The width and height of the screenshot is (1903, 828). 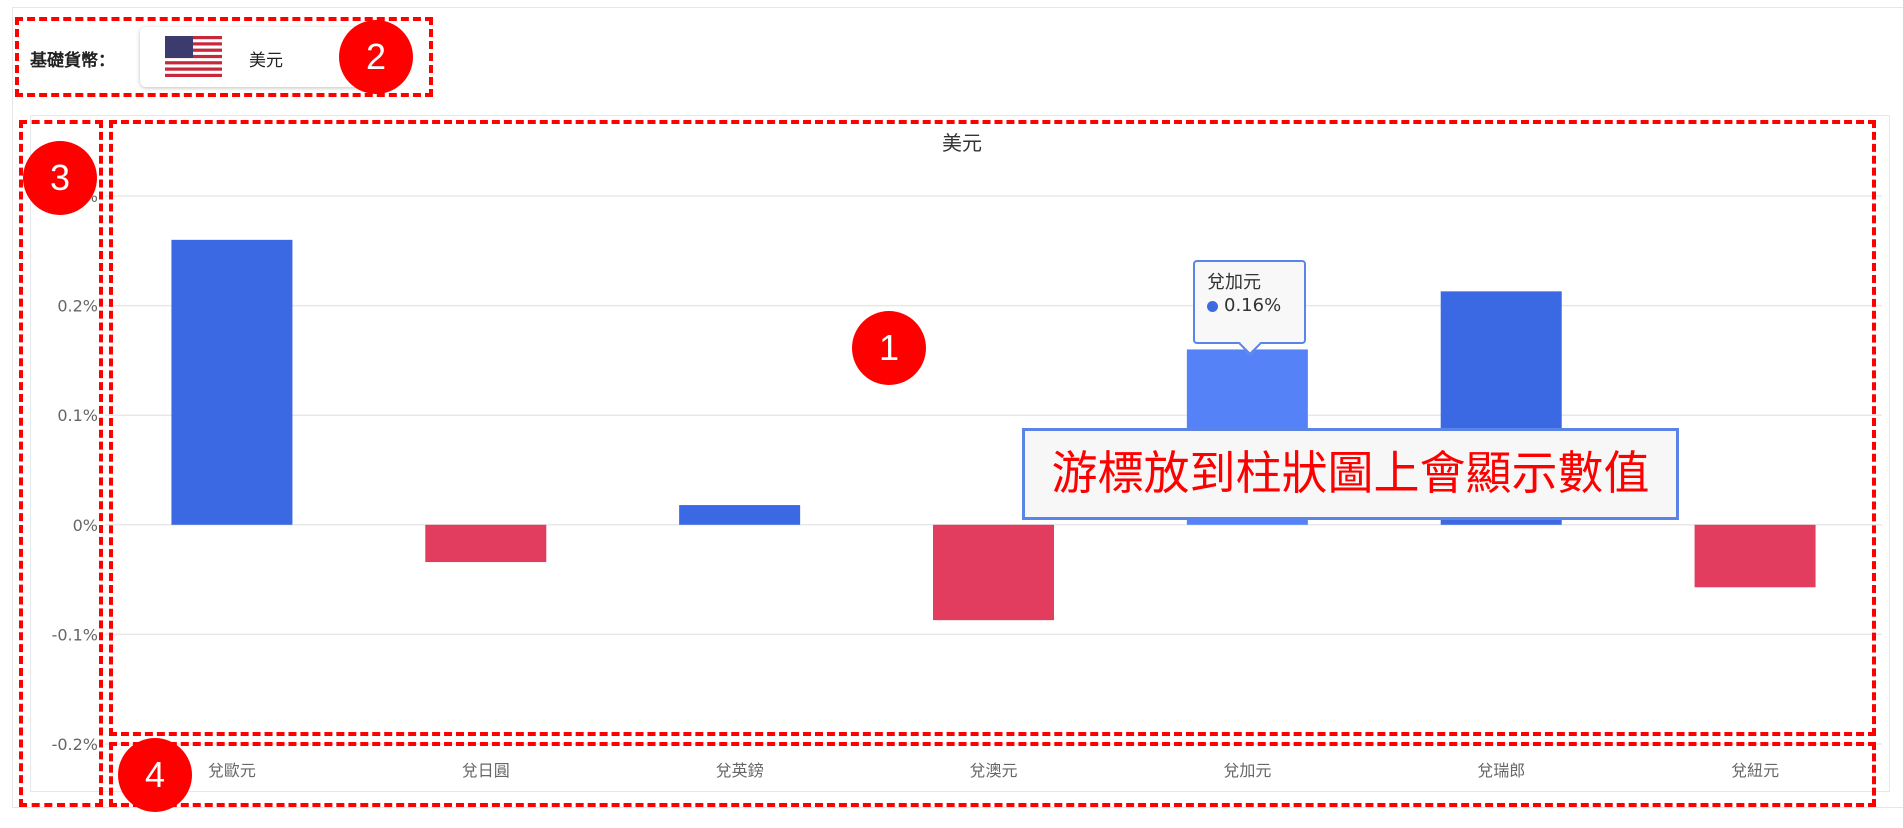 What do you see at coordinates (155, 775) in the screenshot?
I see `annotation-marker-4: 4` at bounding box center [155, 775].